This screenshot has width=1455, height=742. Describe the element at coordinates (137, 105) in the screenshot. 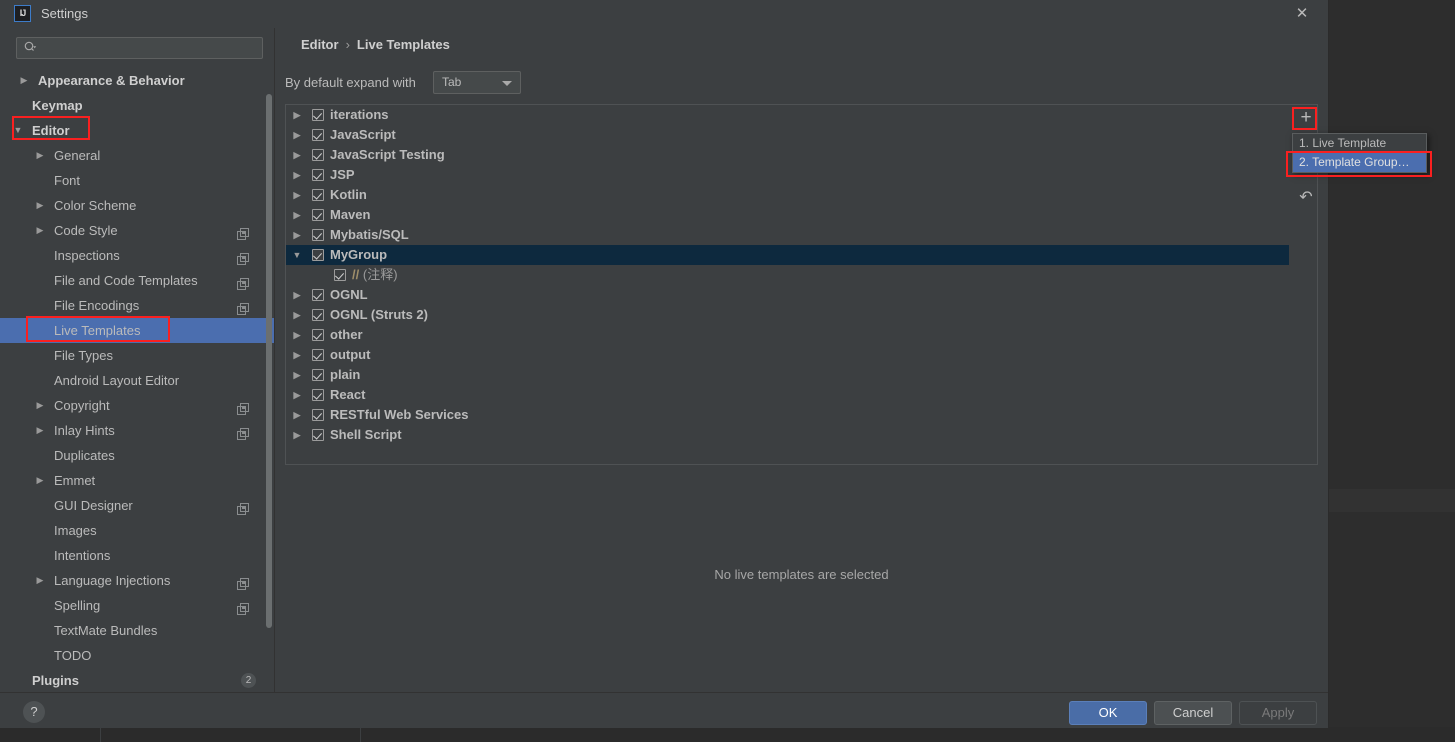

I see `sidebar-item-keymap: Keymap` at that location.